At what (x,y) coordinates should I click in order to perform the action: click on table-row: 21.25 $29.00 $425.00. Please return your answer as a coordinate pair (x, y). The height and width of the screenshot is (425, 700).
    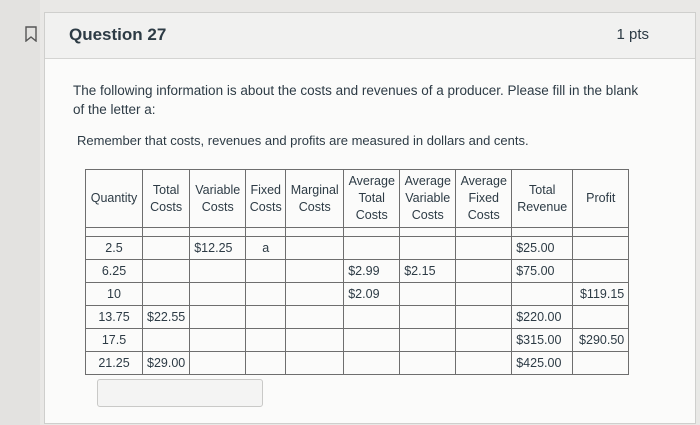
    Looking at the image, I should click on (357, 363).